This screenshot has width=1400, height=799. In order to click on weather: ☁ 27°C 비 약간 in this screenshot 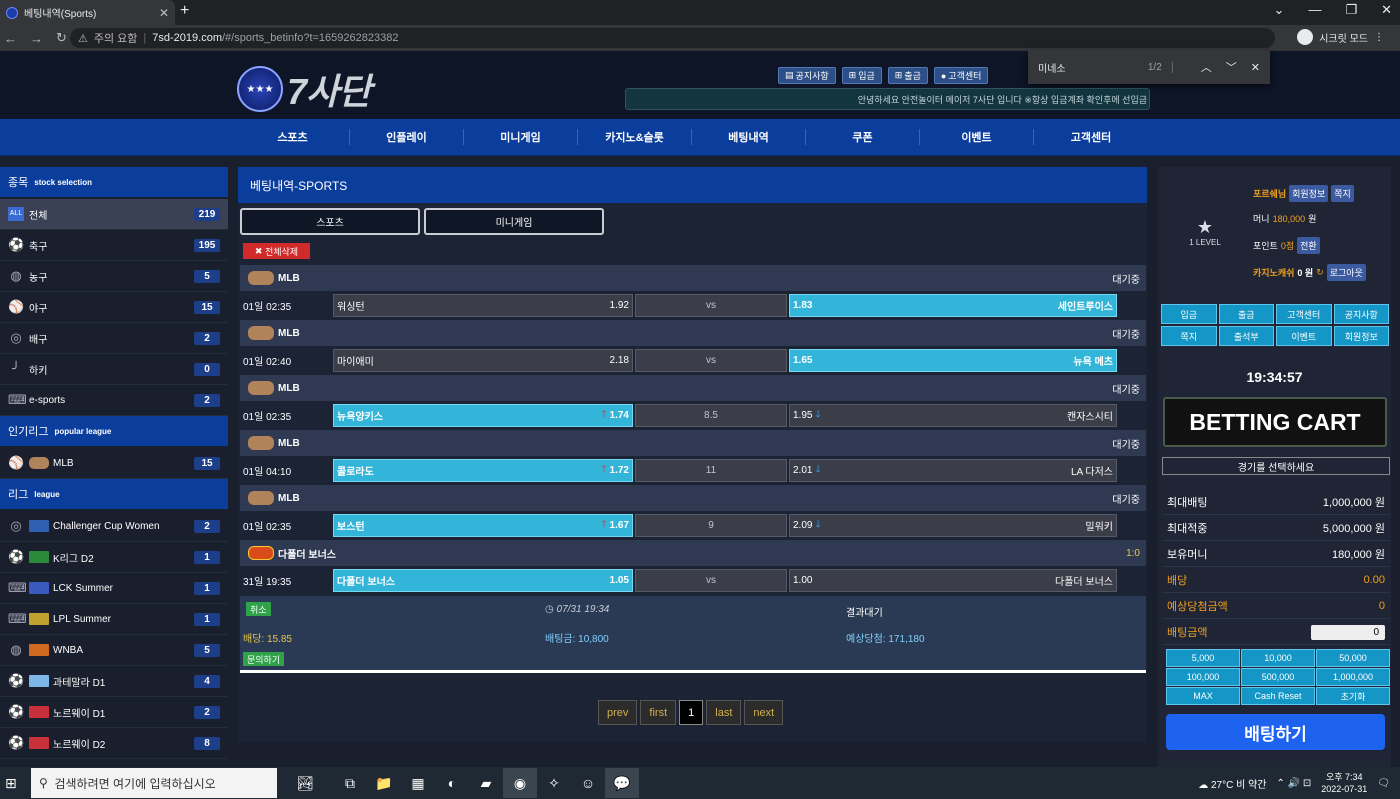, I will do `click(1232, 783)`.